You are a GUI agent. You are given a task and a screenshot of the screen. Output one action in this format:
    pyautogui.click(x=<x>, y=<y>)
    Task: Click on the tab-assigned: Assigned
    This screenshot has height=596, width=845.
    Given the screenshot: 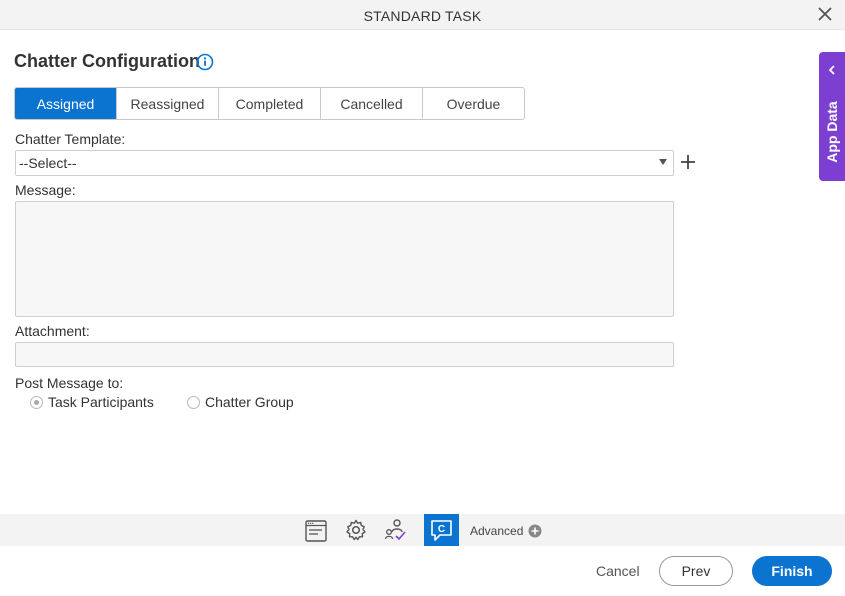 What is the action you would take?
    pyautogui.click(x=66, y=103)
    